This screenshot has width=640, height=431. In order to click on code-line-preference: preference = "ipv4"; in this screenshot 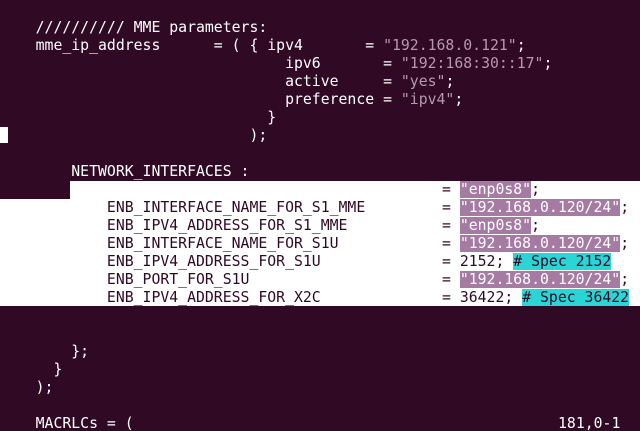, I will do `click(231, 90)`.